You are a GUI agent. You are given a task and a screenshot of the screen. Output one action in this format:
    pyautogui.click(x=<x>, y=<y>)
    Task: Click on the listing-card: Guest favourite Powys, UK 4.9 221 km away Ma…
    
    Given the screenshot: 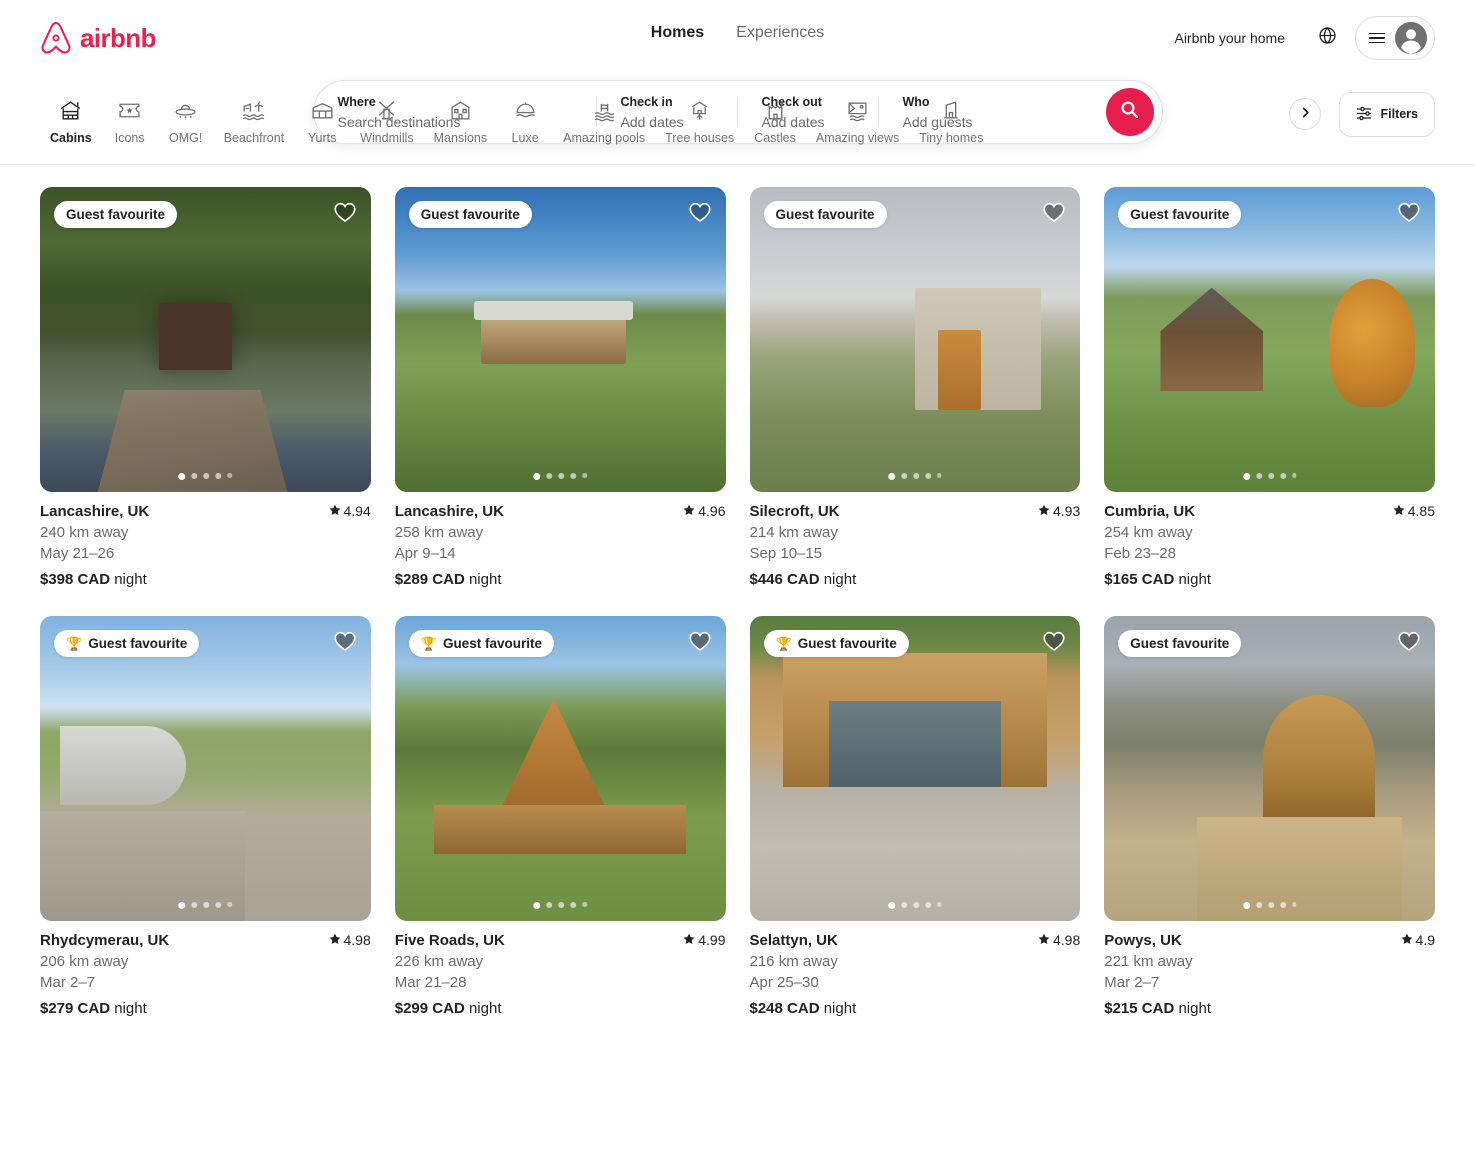 What is the action you would take?
    pyautogui.click(x=1269, y=816)
    